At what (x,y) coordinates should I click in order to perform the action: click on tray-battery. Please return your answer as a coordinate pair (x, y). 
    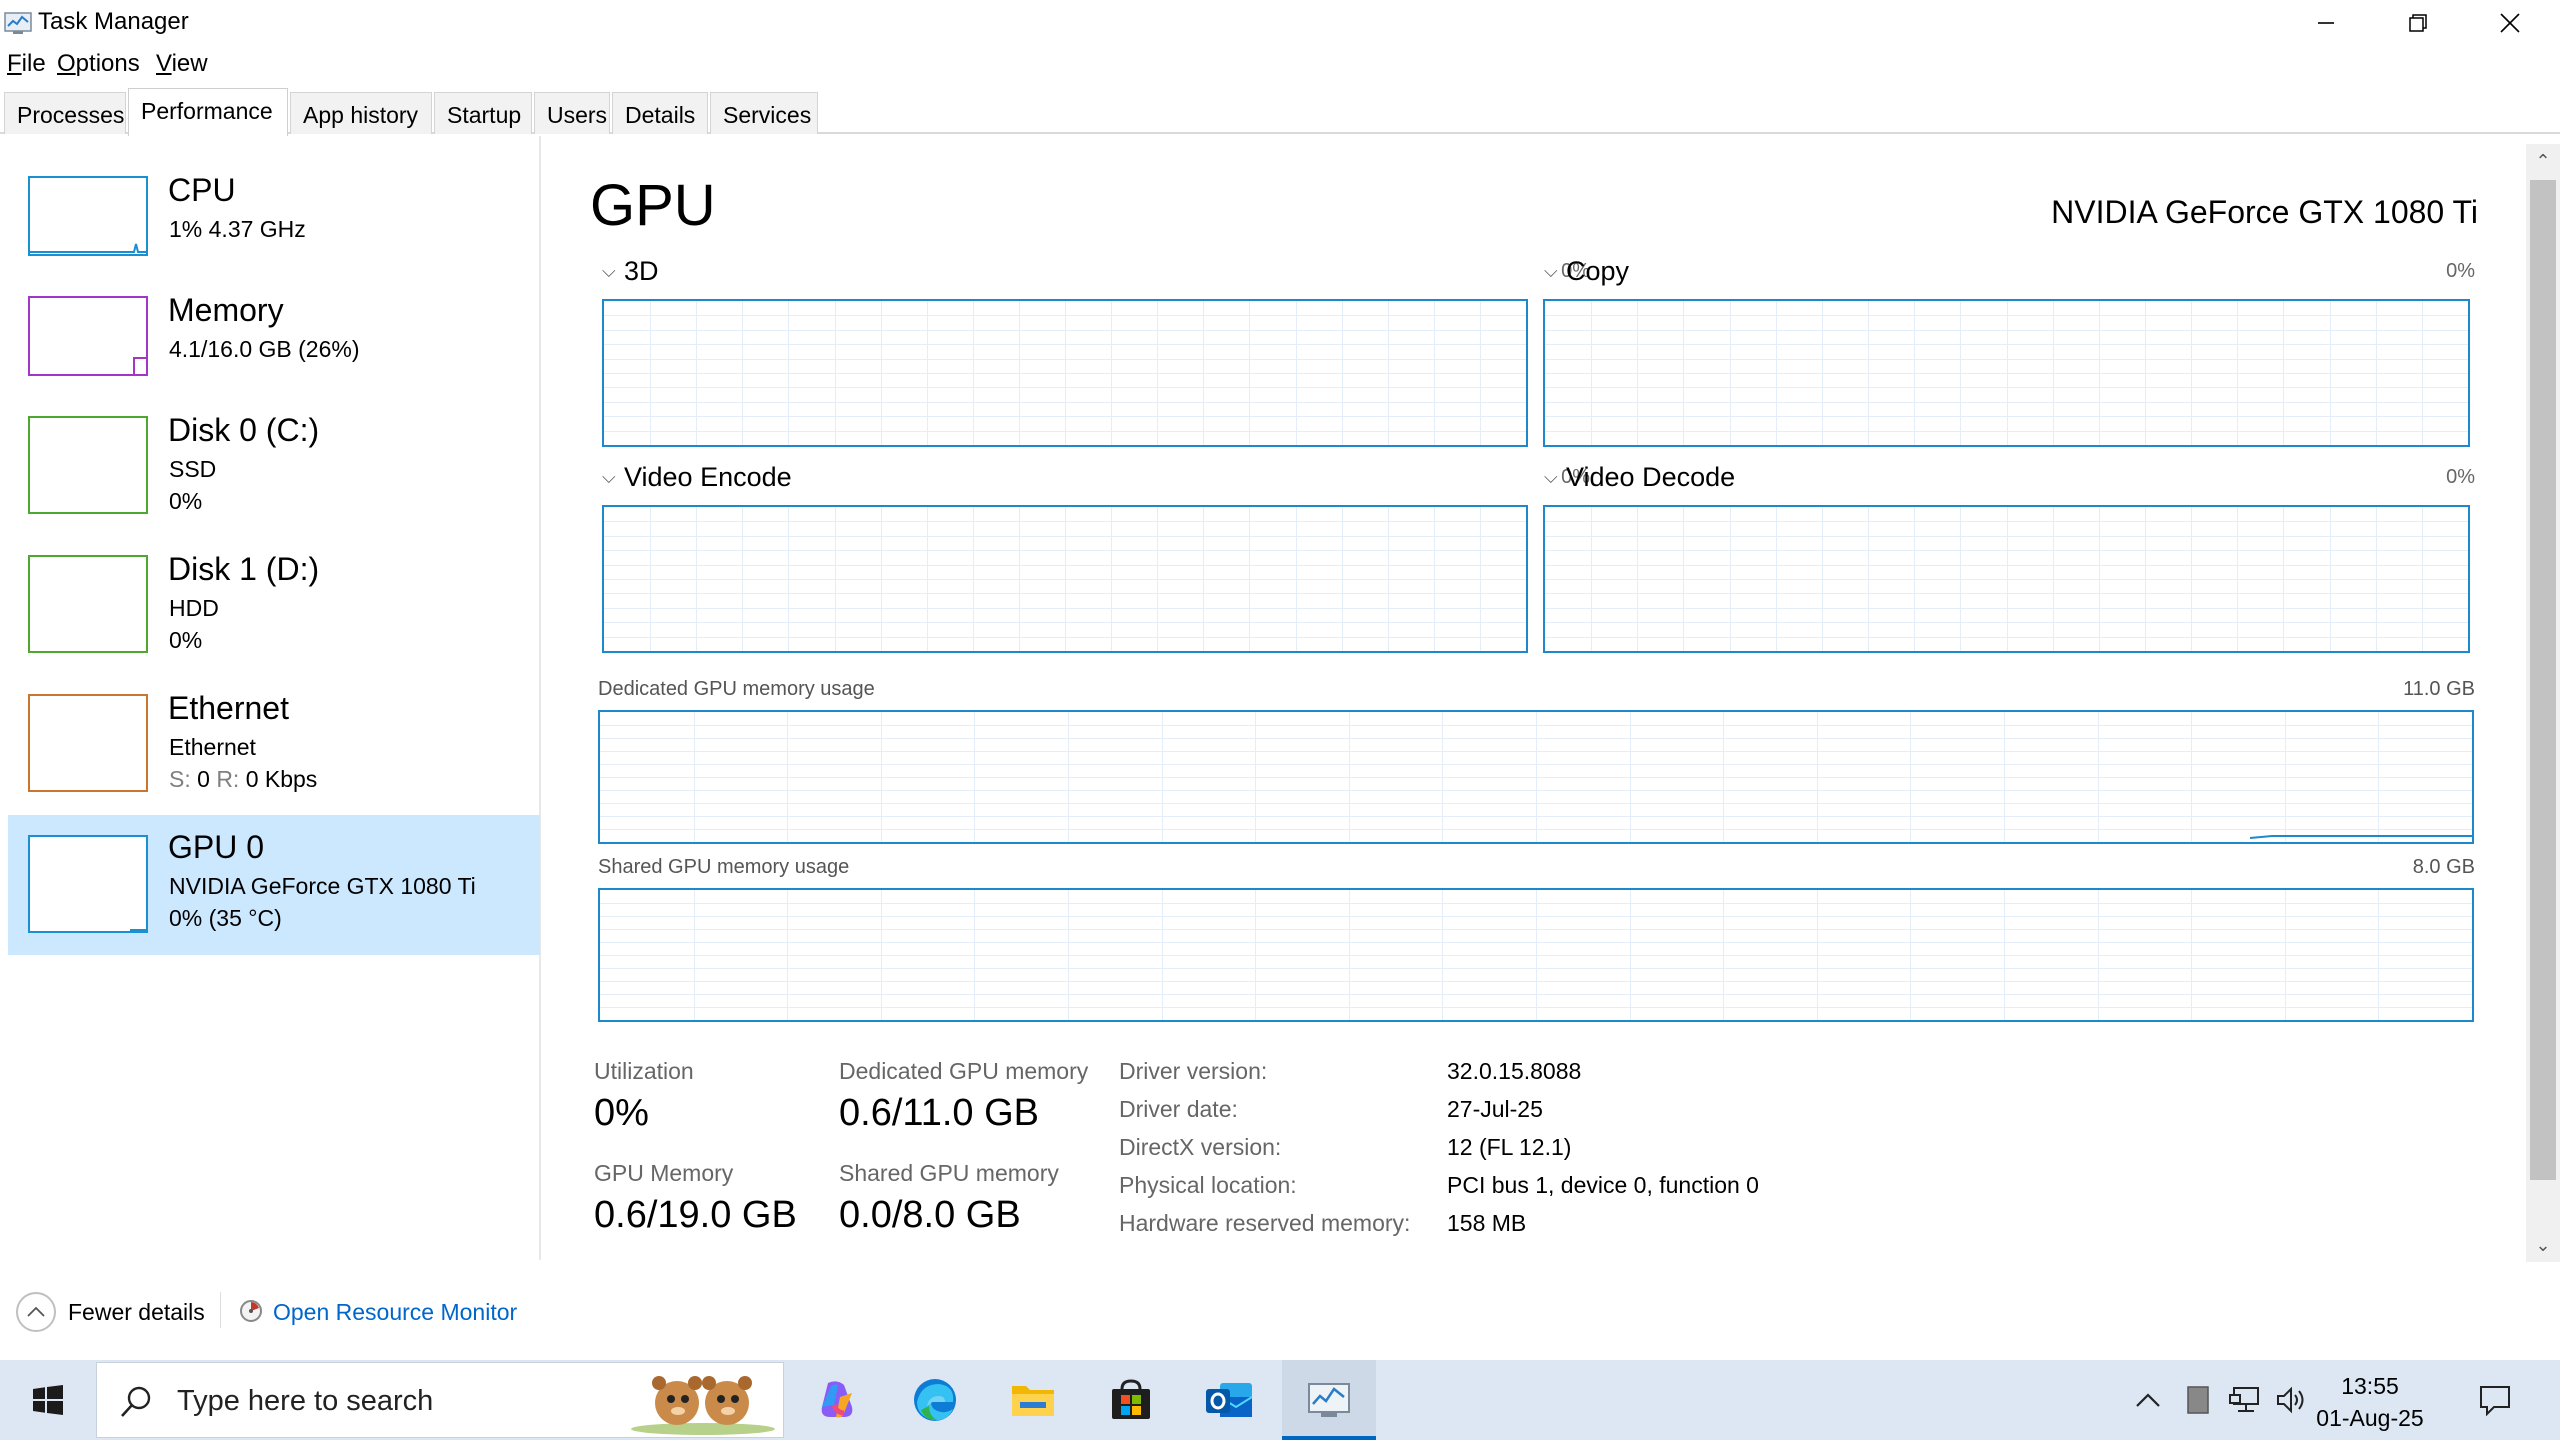
    Looking at the image, I should click on (2198, 1400).